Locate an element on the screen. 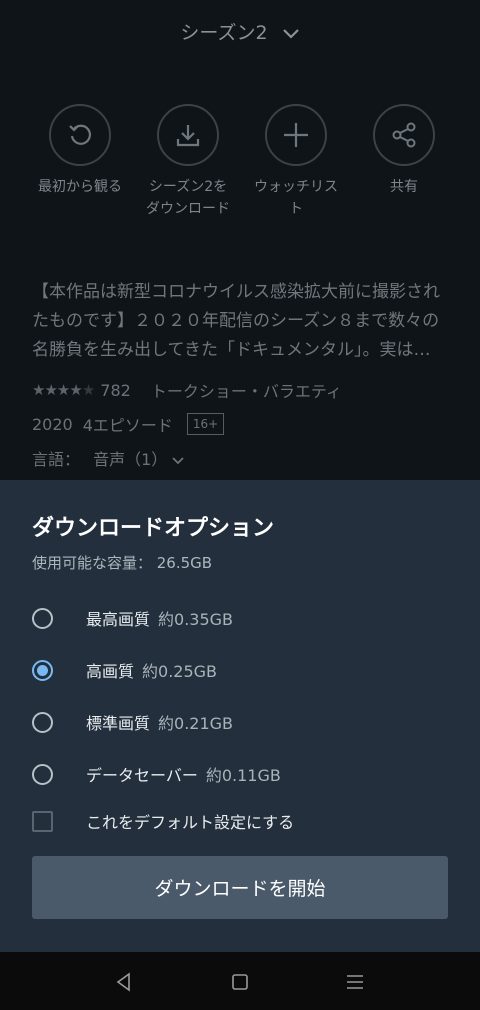 The image size is (480, 1010). option-size: 約0.35GB is located at coordinates (196, 619).